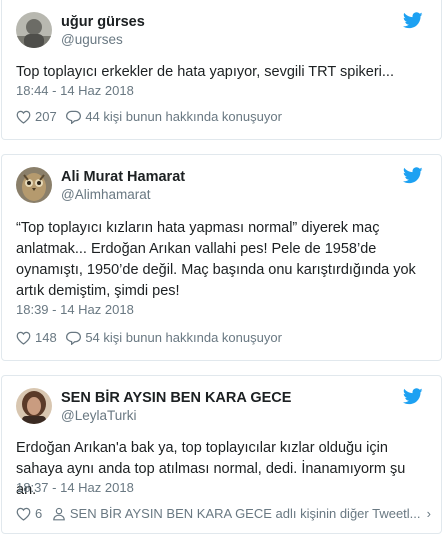  What do you see at coordinates (103, 39) in the screenshot?
I see `screen-name: @ugurses` at bounding box center [103, 39].